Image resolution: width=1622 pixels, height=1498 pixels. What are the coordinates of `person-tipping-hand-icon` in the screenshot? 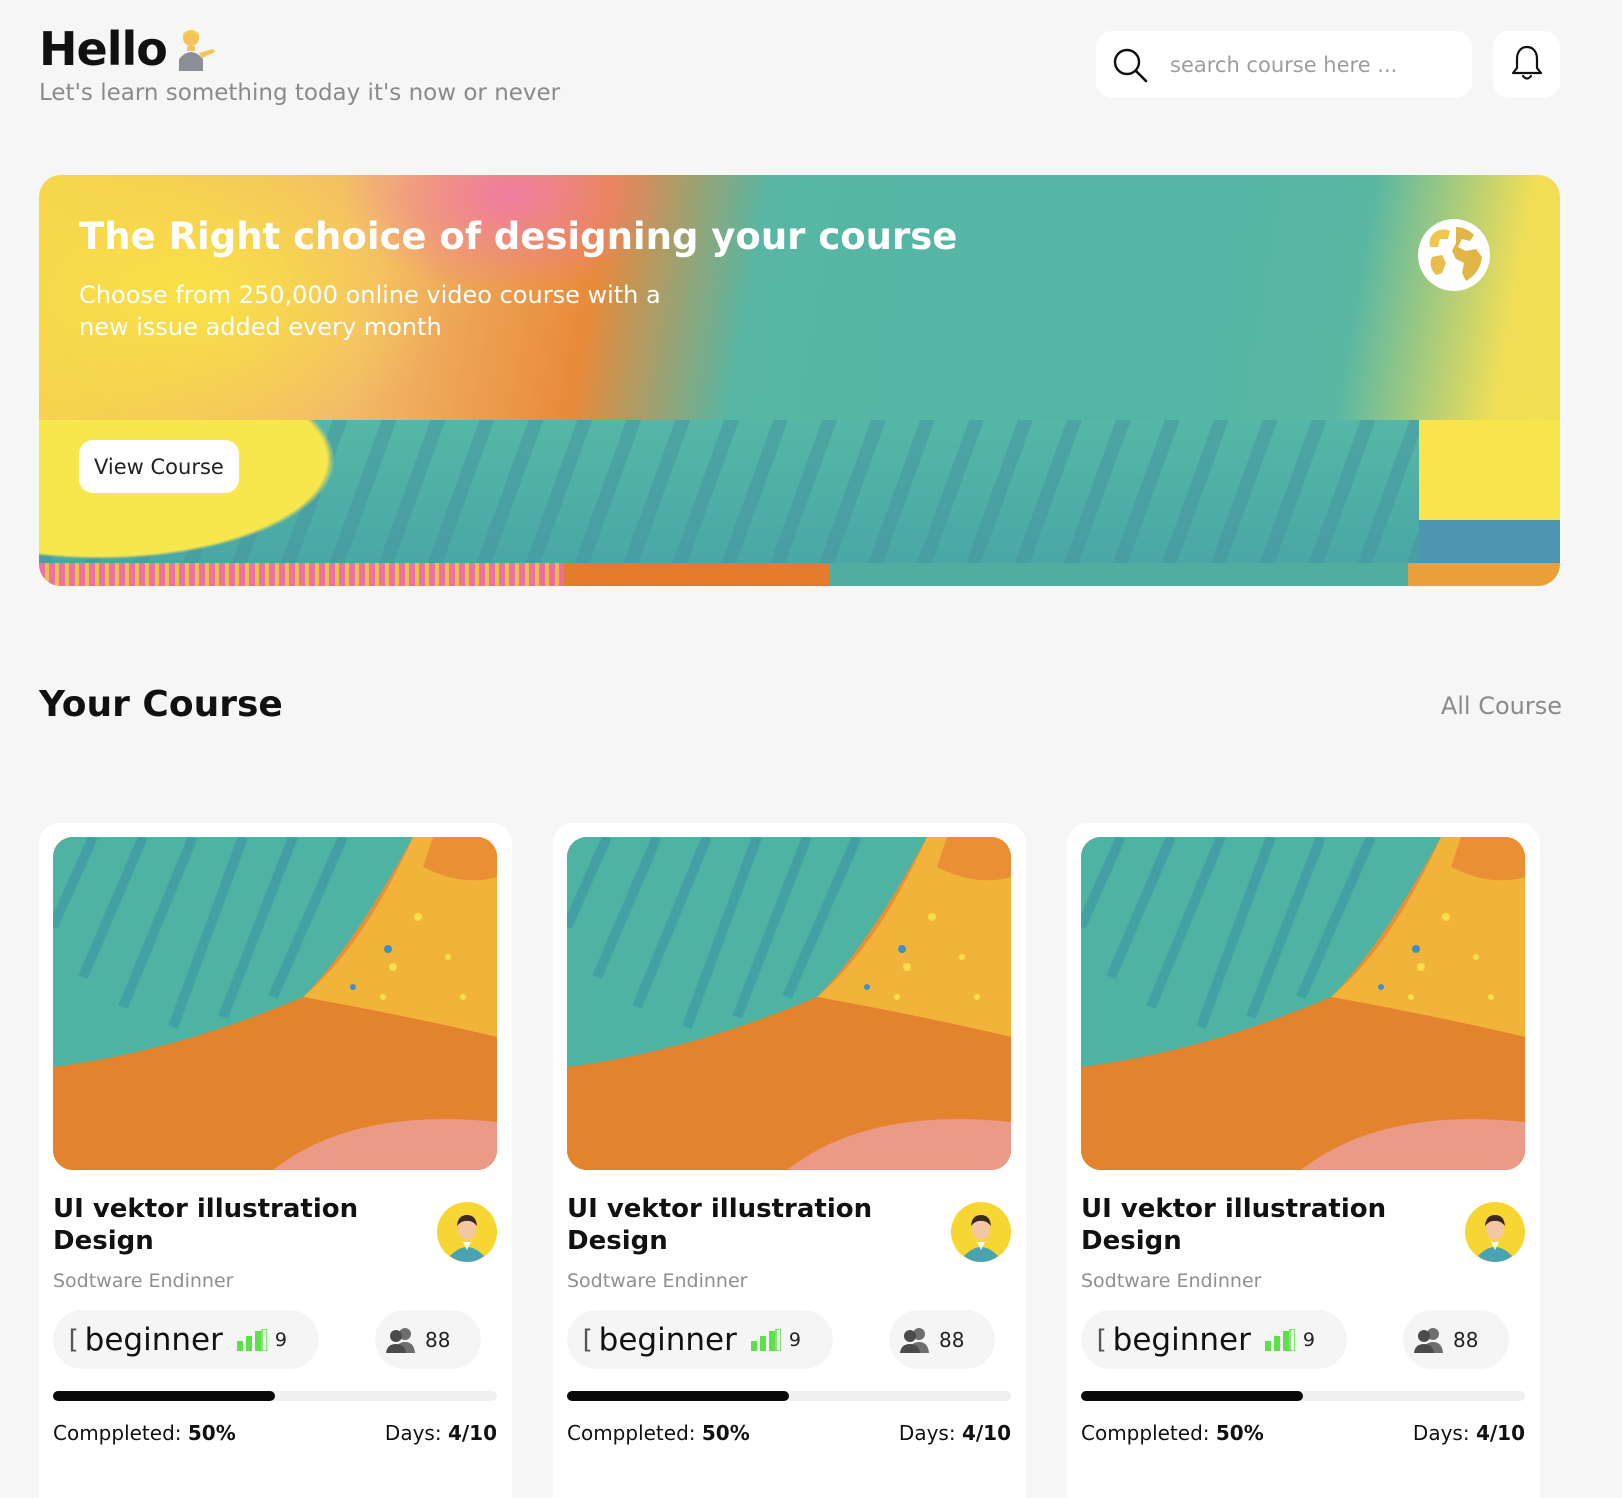 It's located at (196, 49).